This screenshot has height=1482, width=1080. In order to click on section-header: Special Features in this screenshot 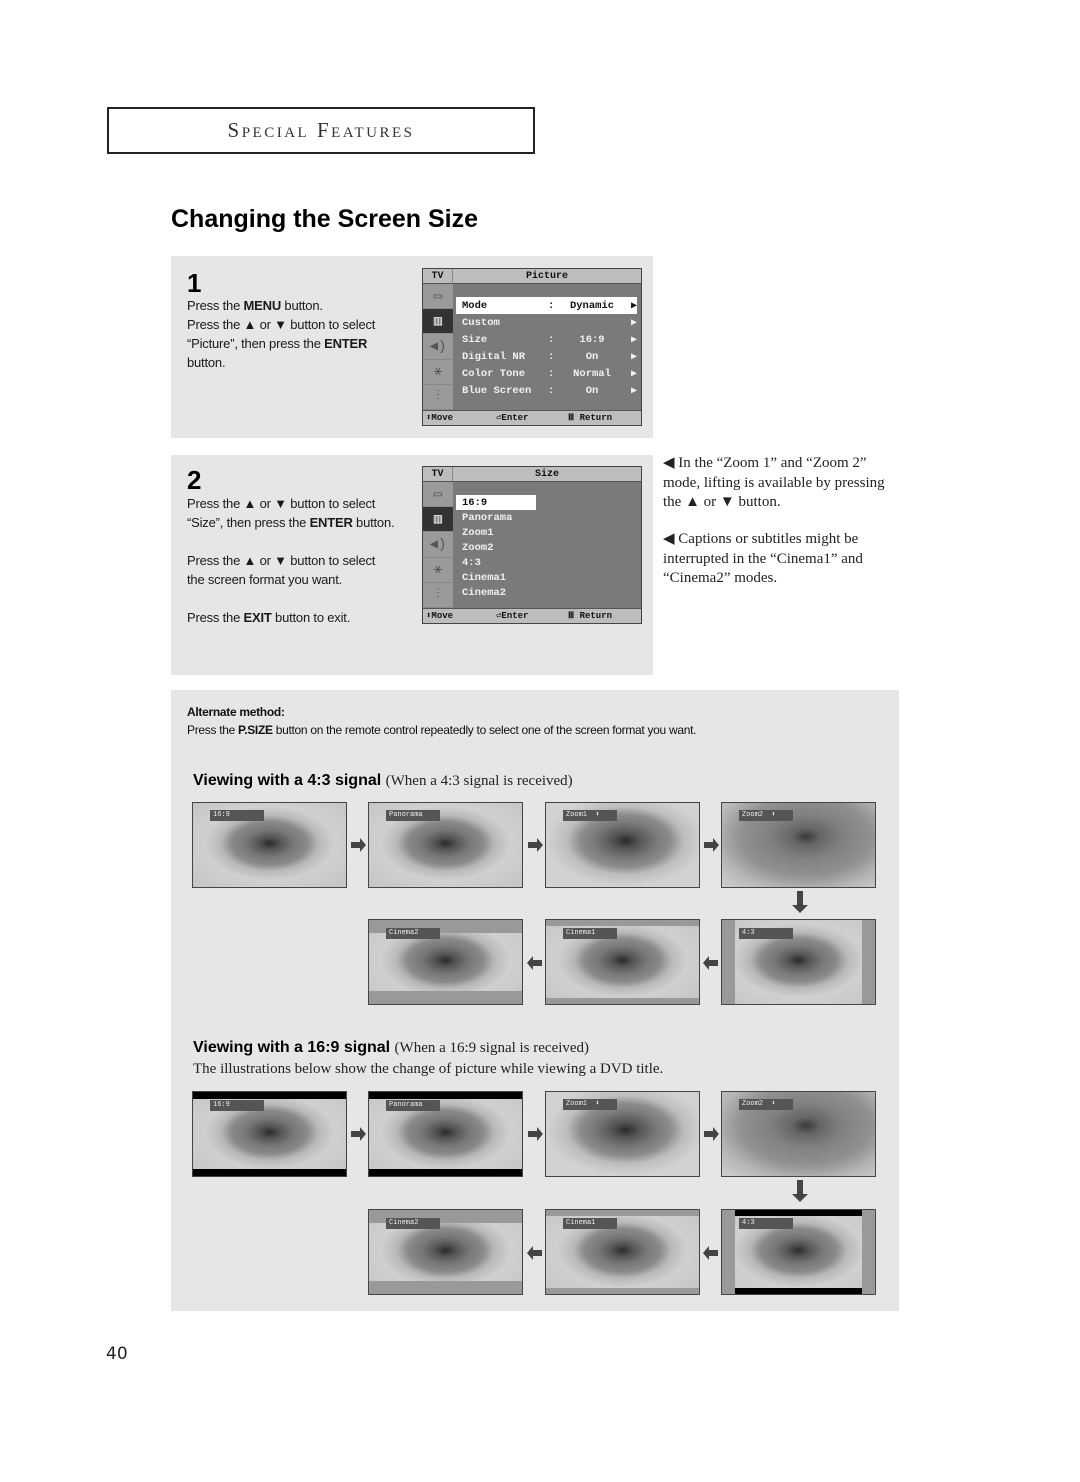, I will do `click(321, 130)`.